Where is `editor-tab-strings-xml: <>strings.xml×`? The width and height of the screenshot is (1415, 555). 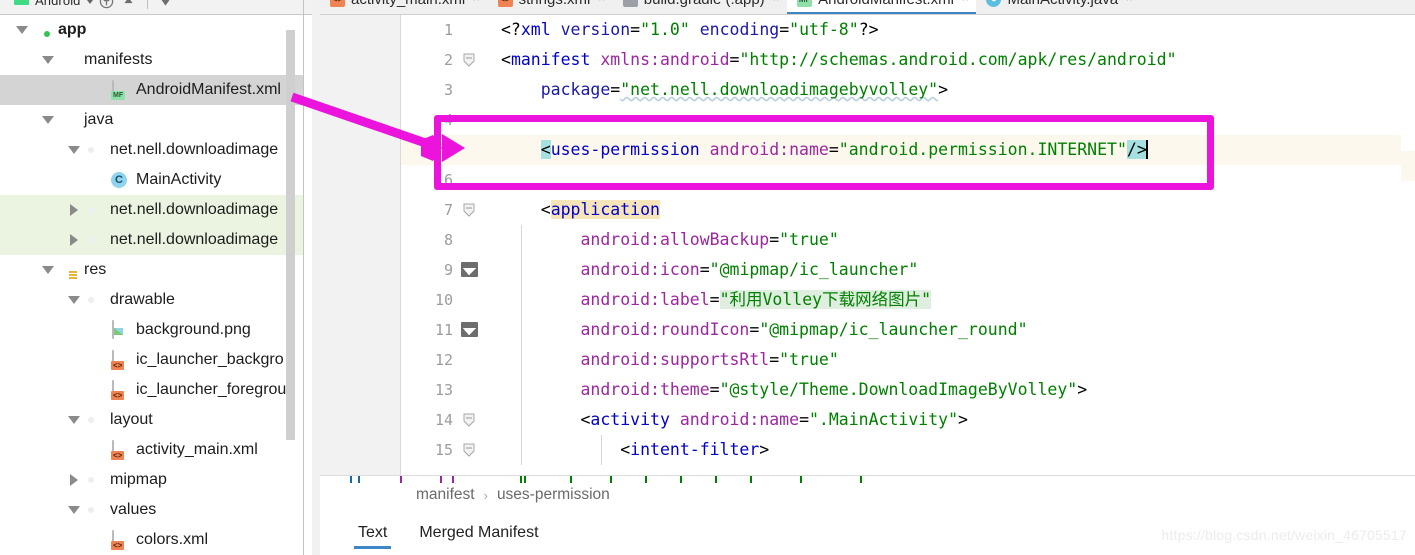
editor-tab-strings-xml: <>strings.xml× is located at coordinates (550, 7).